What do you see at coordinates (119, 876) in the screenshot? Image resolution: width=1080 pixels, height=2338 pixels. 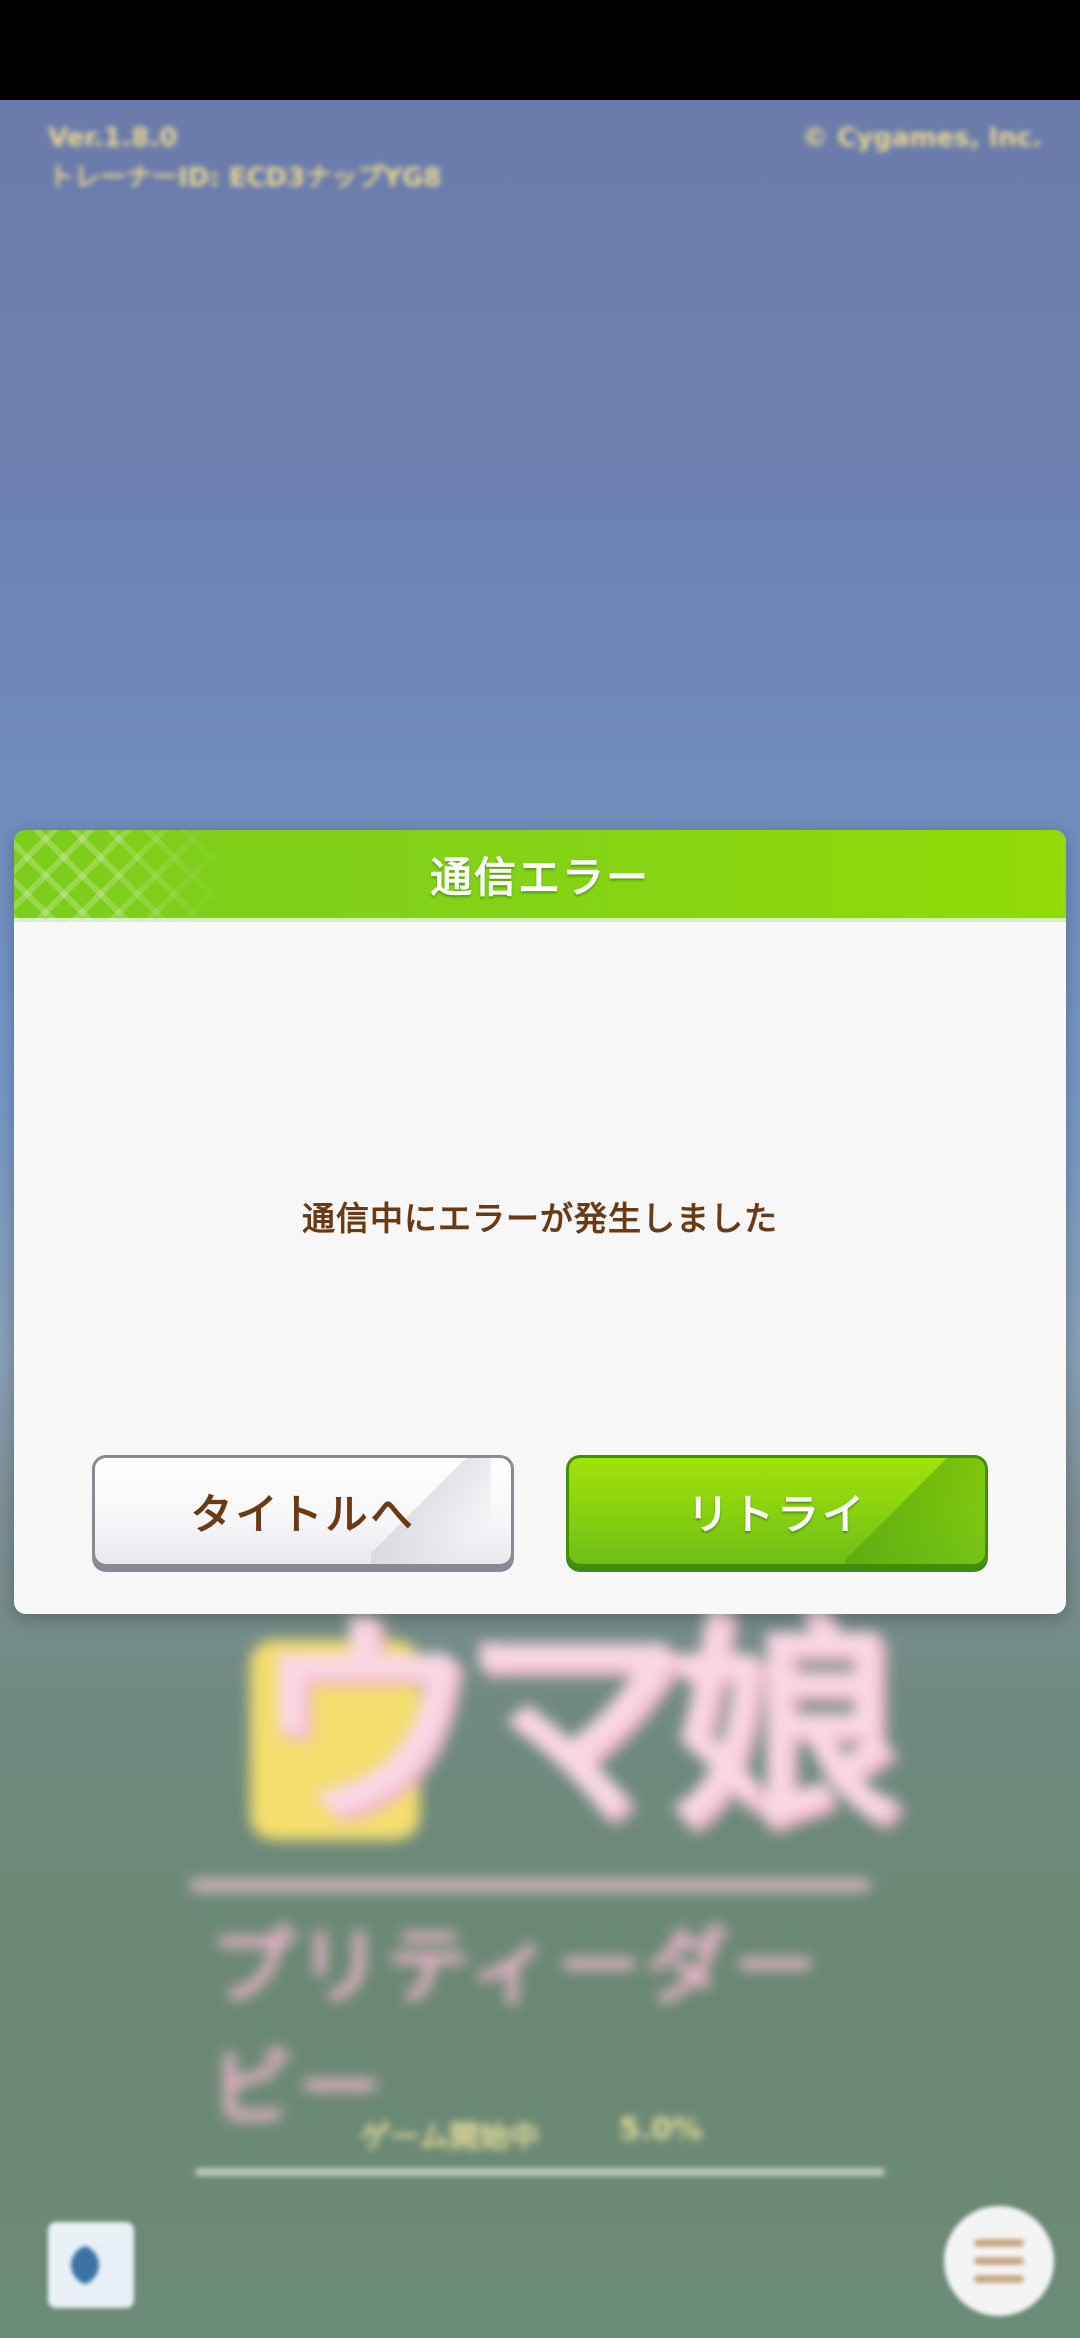 I see `header-pattern` at bounding box center [119, 876].